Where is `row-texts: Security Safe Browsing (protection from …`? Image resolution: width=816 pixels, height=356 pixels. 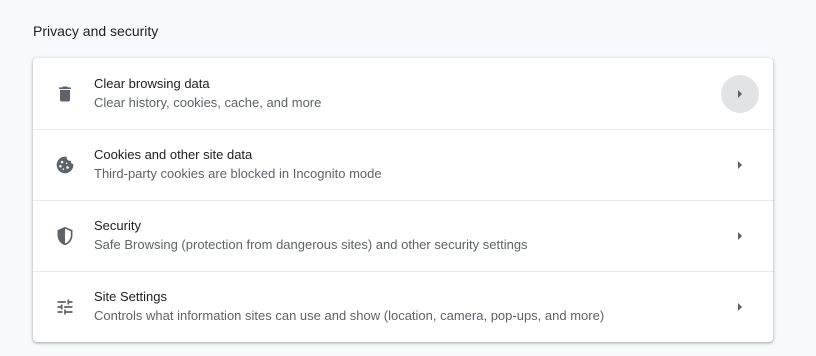
row-texts: Security Safe Browsing (protection from … is located at coordinates (311, 236).